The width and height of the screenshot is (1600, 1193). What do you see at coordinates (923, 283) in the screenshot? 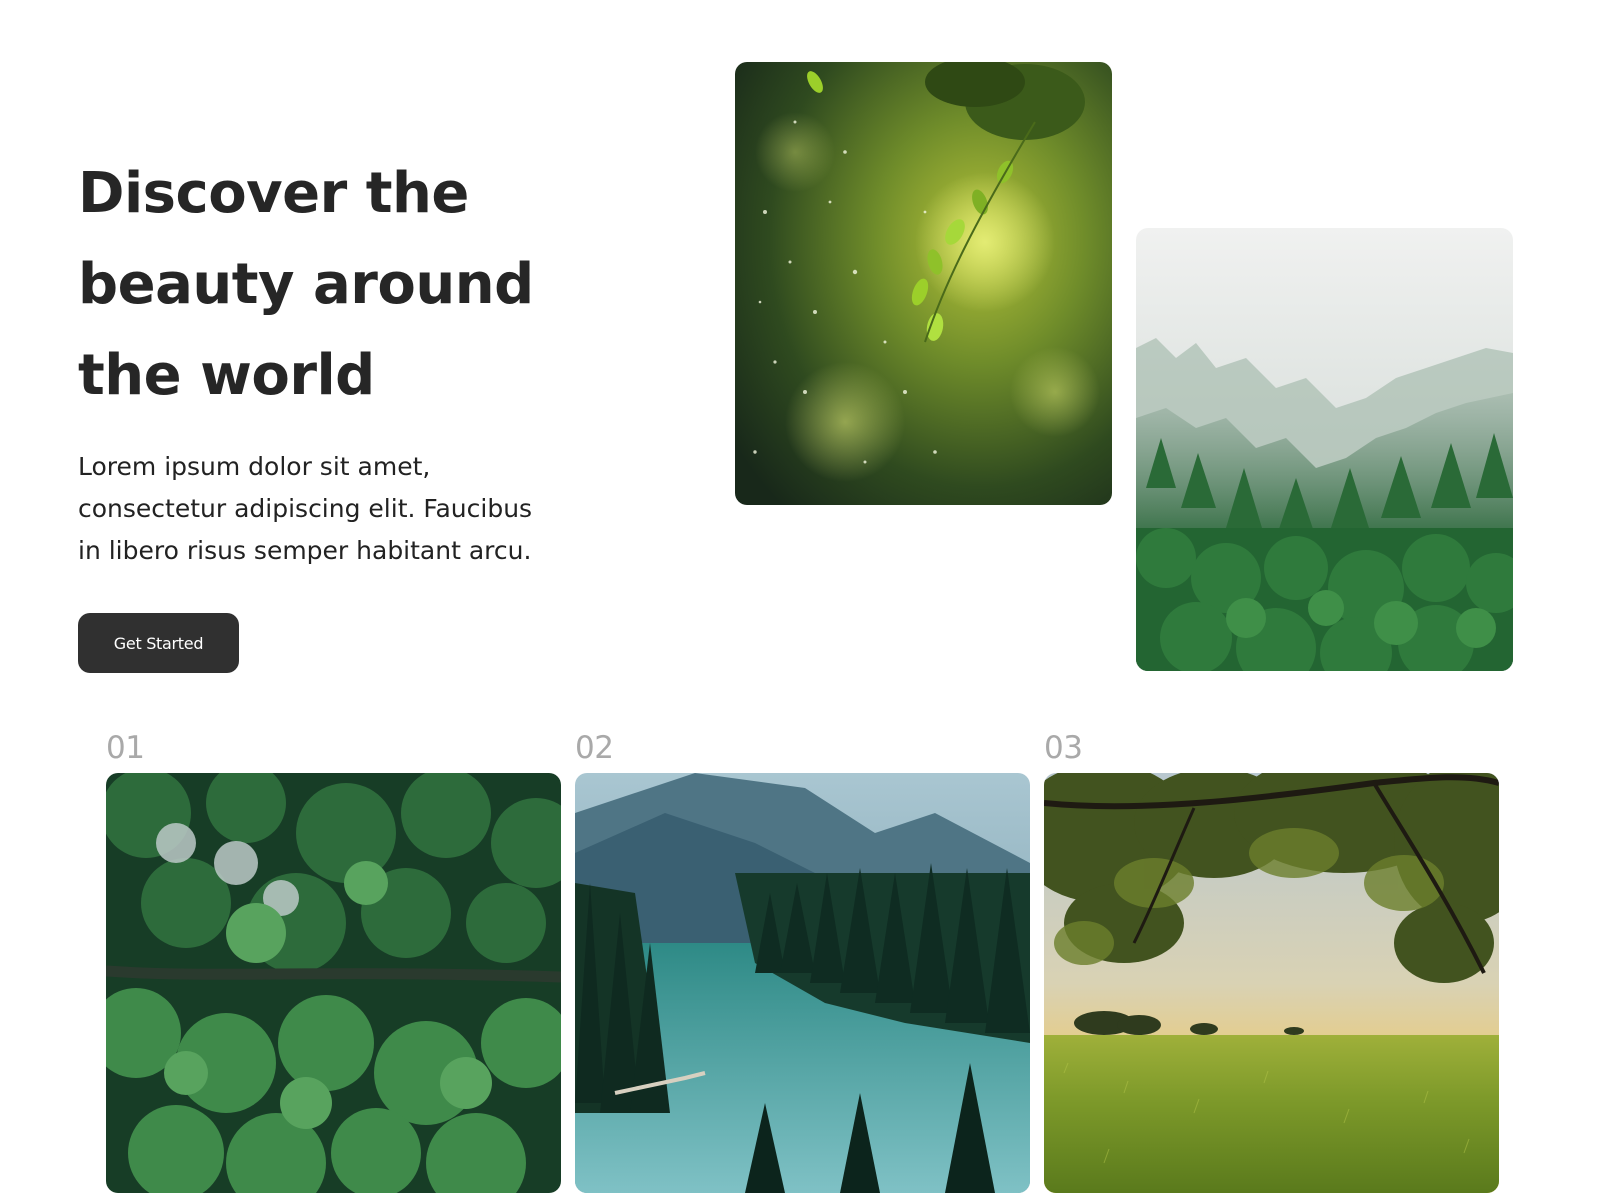
I see `raindrops-leaves-photo` at bounding box center [923, 283].